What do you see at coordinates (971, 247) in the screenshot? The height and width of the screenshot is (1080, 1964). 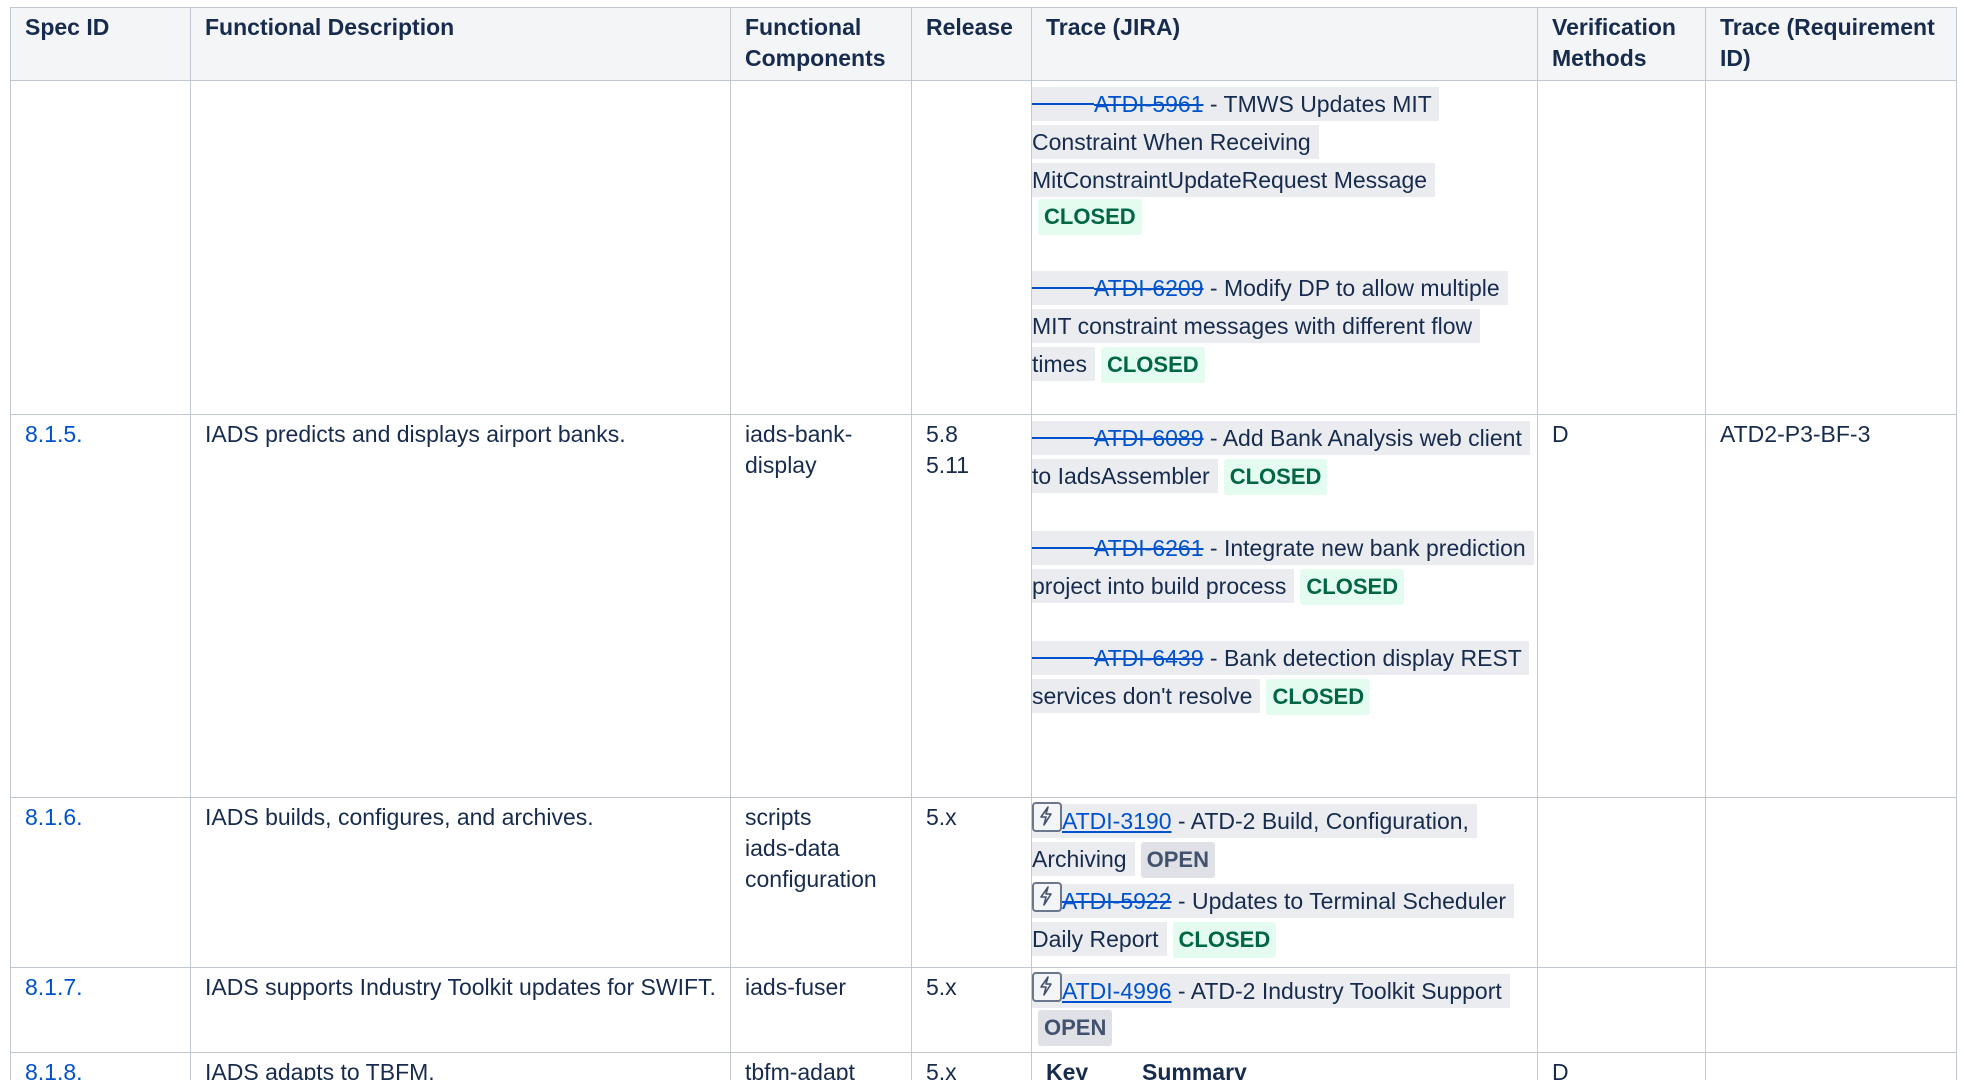 I see `release-cell` at bounding box center [971, 247].